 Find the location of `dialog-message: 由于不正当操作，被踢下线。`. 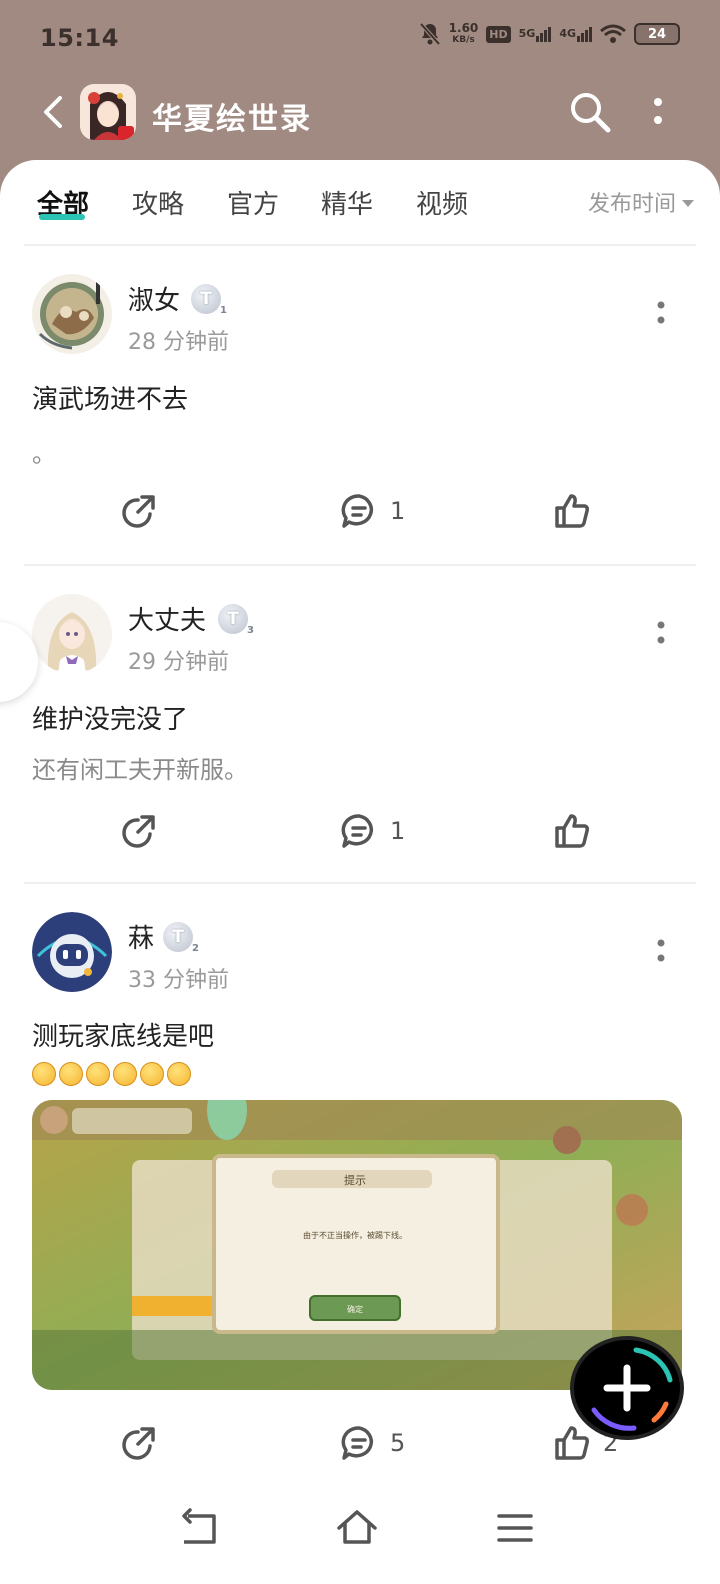

dialog-message: 由于不正当操作，被踢下线。 is located at coordinates (355, 1235).